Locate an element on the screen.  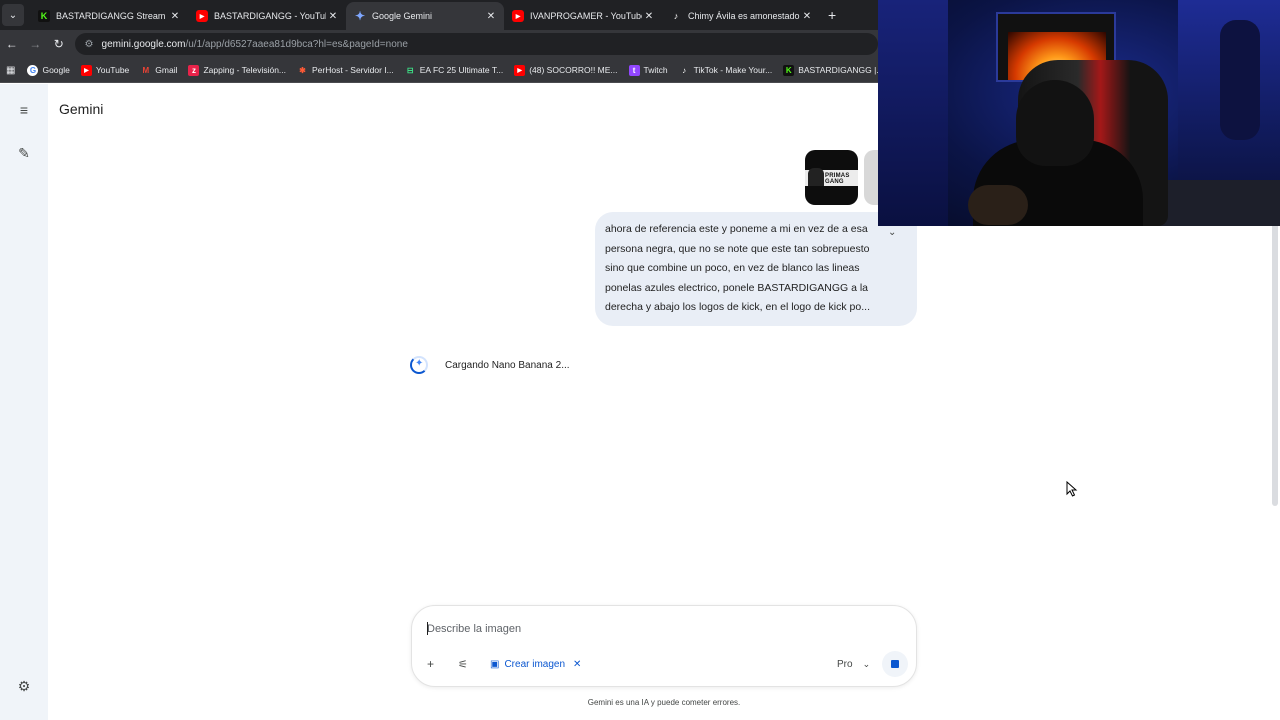
image-icon: ▣ is located at coordinates (495, 664).